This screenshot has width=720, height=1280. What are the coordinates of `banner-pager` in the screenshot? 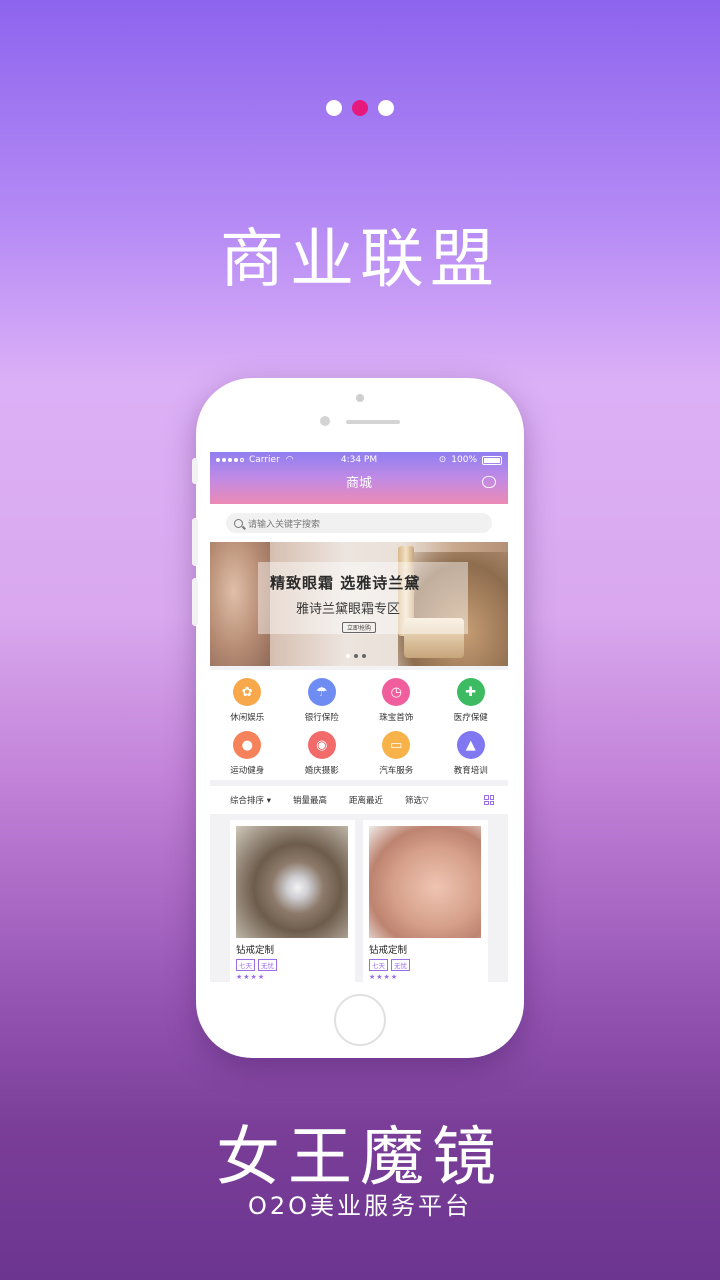 It's located at (356, 656).